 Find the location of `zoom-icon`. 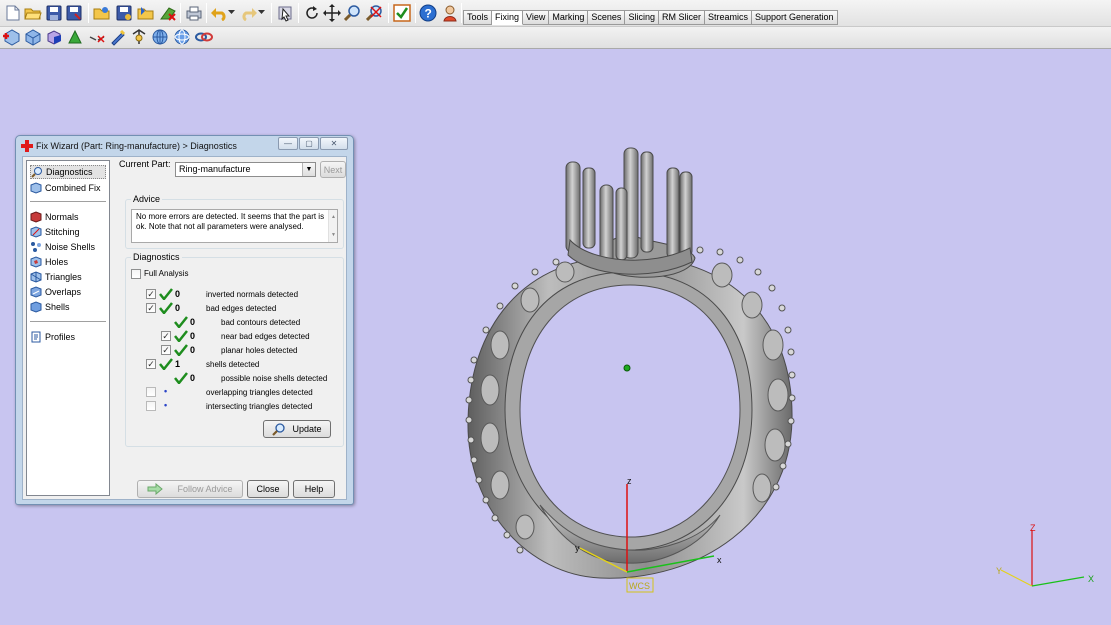

zoom-icon is located at coordinates (353, 13).